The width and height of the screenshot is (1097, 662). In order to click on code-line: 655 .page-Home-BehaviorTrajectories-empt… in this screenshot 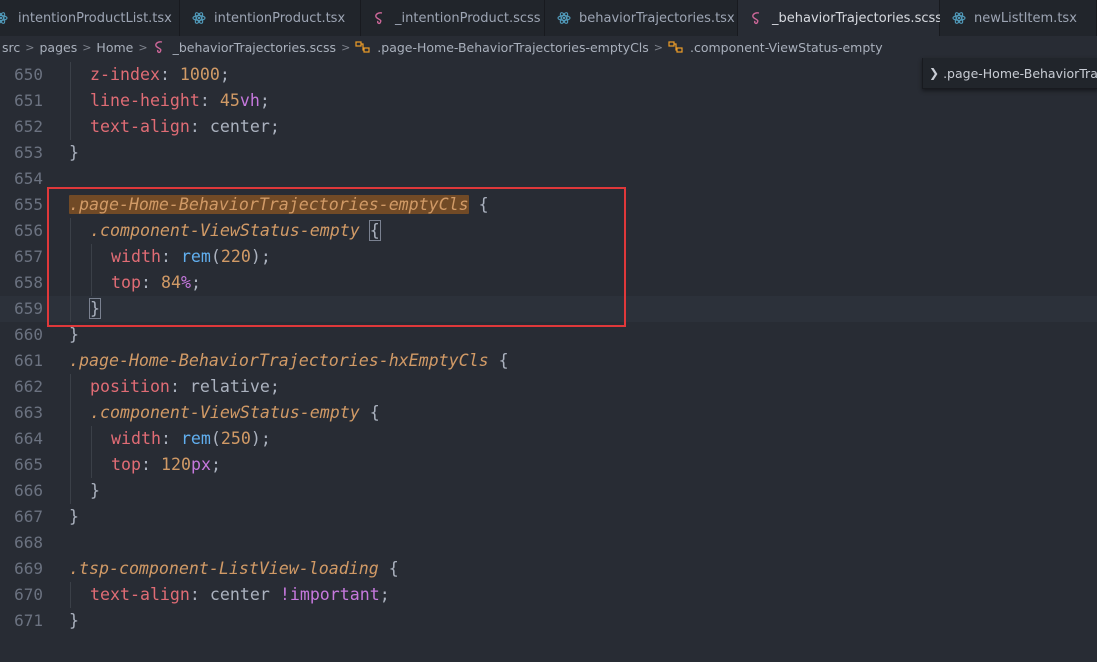, I will do `click(548, 205)`.